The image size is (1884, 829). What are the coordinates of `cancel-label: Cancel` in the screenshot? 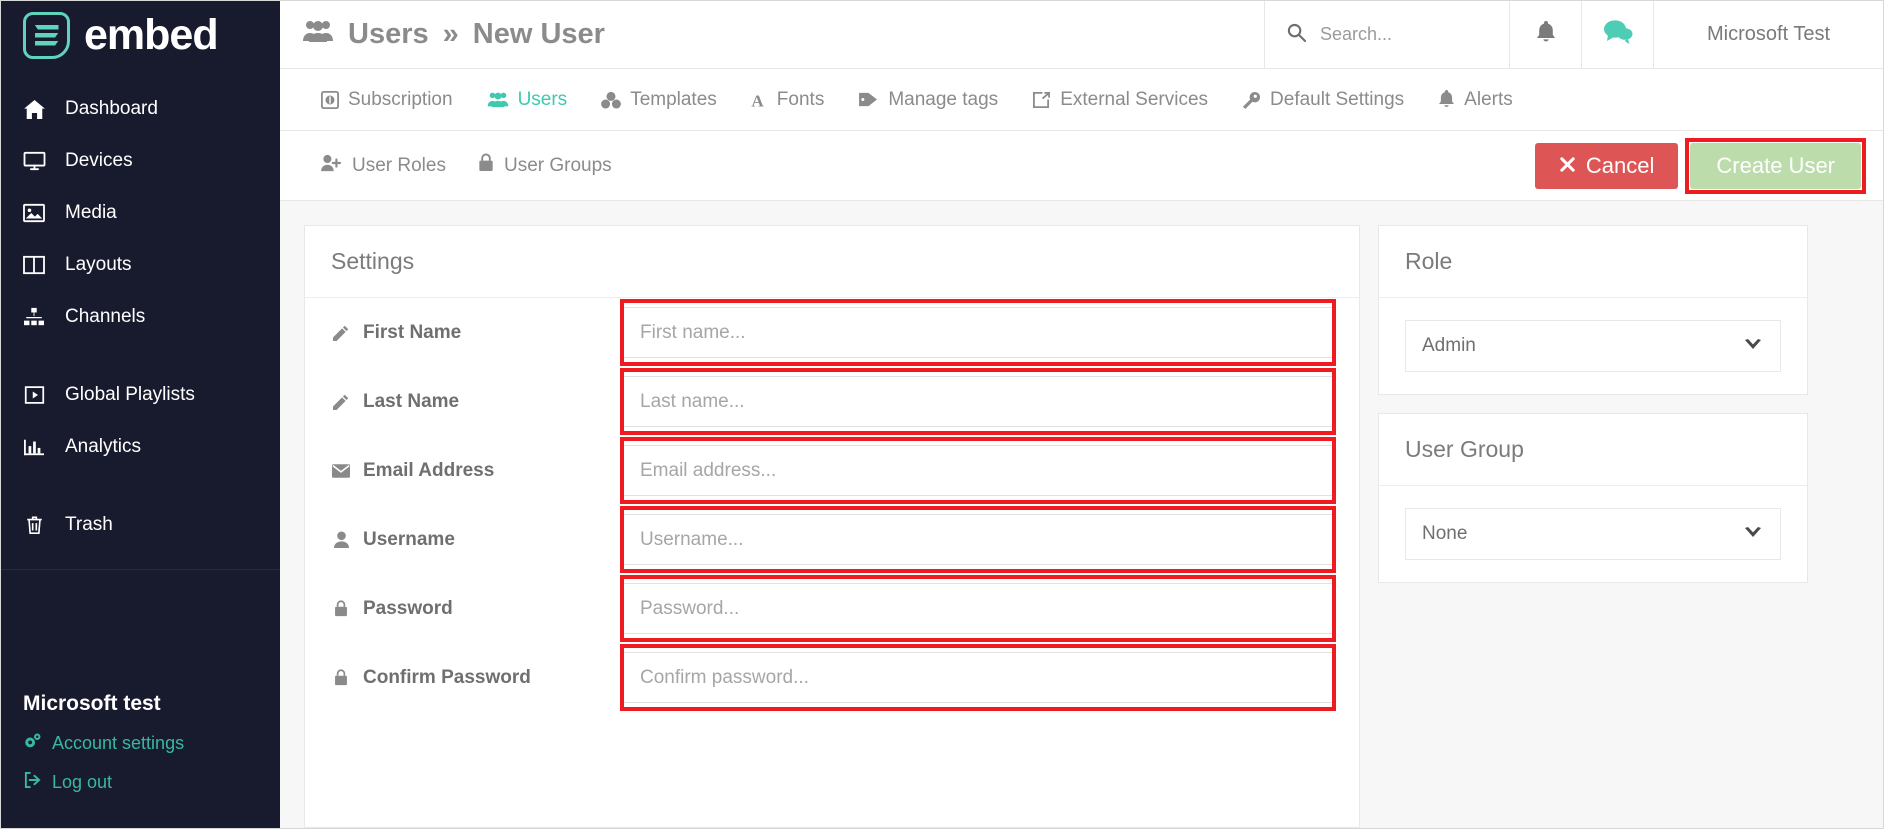 It's located at (1620, 165).